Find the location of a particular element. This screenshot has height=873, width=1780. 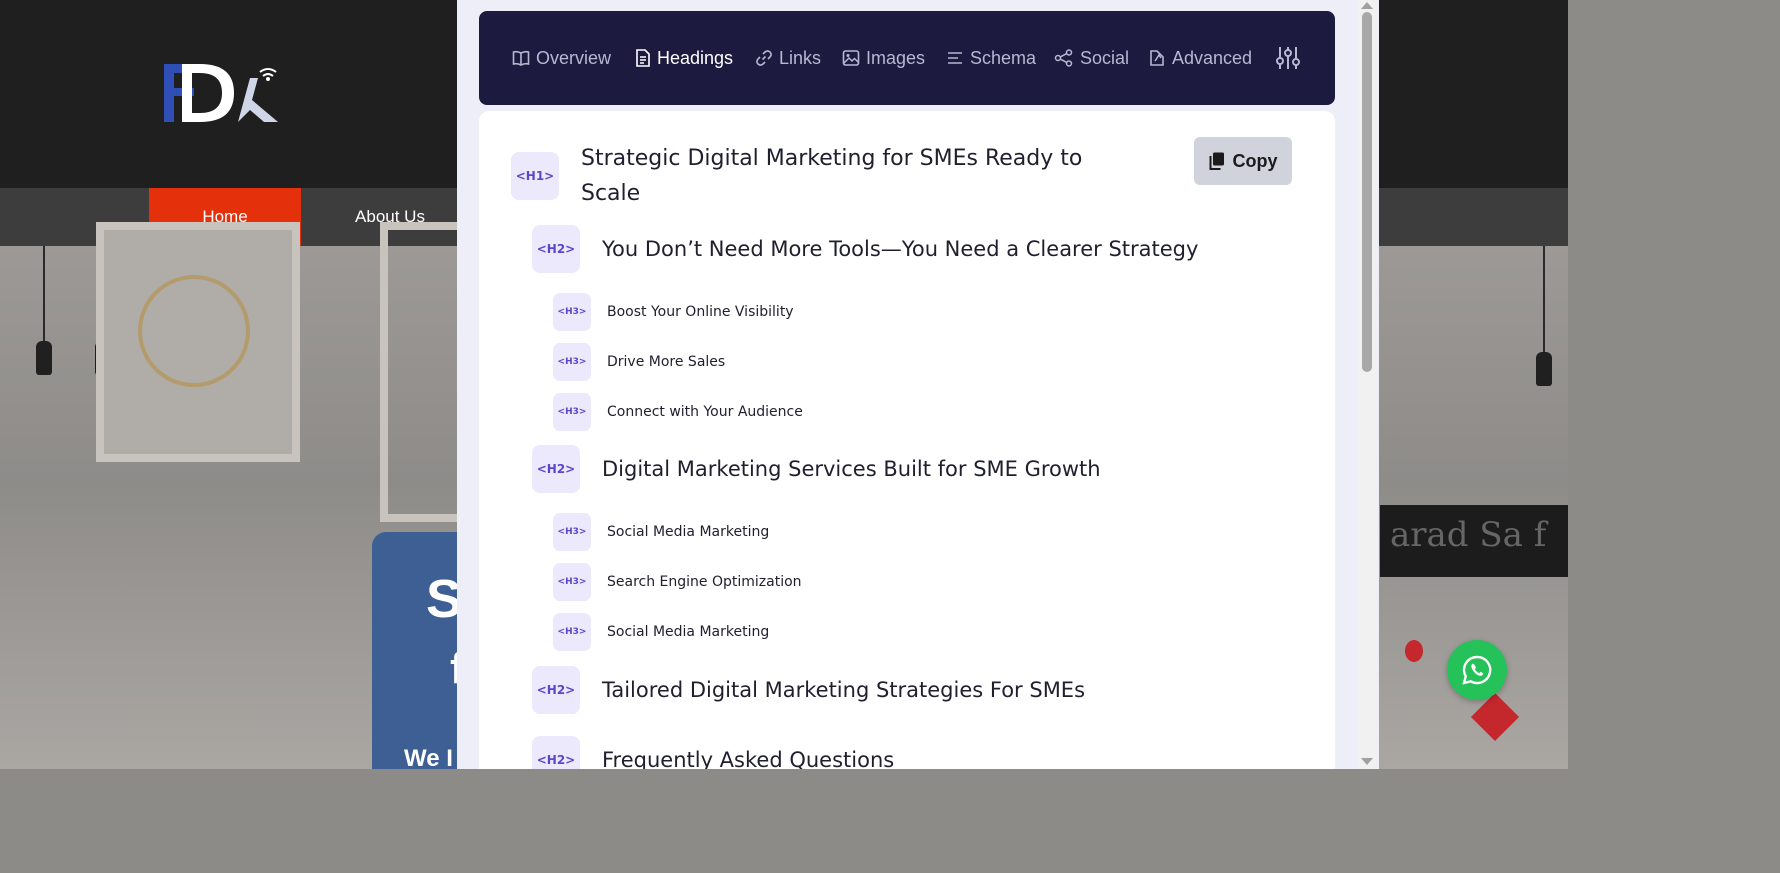

tab-label: Headings is located at coordinates (695, 57).